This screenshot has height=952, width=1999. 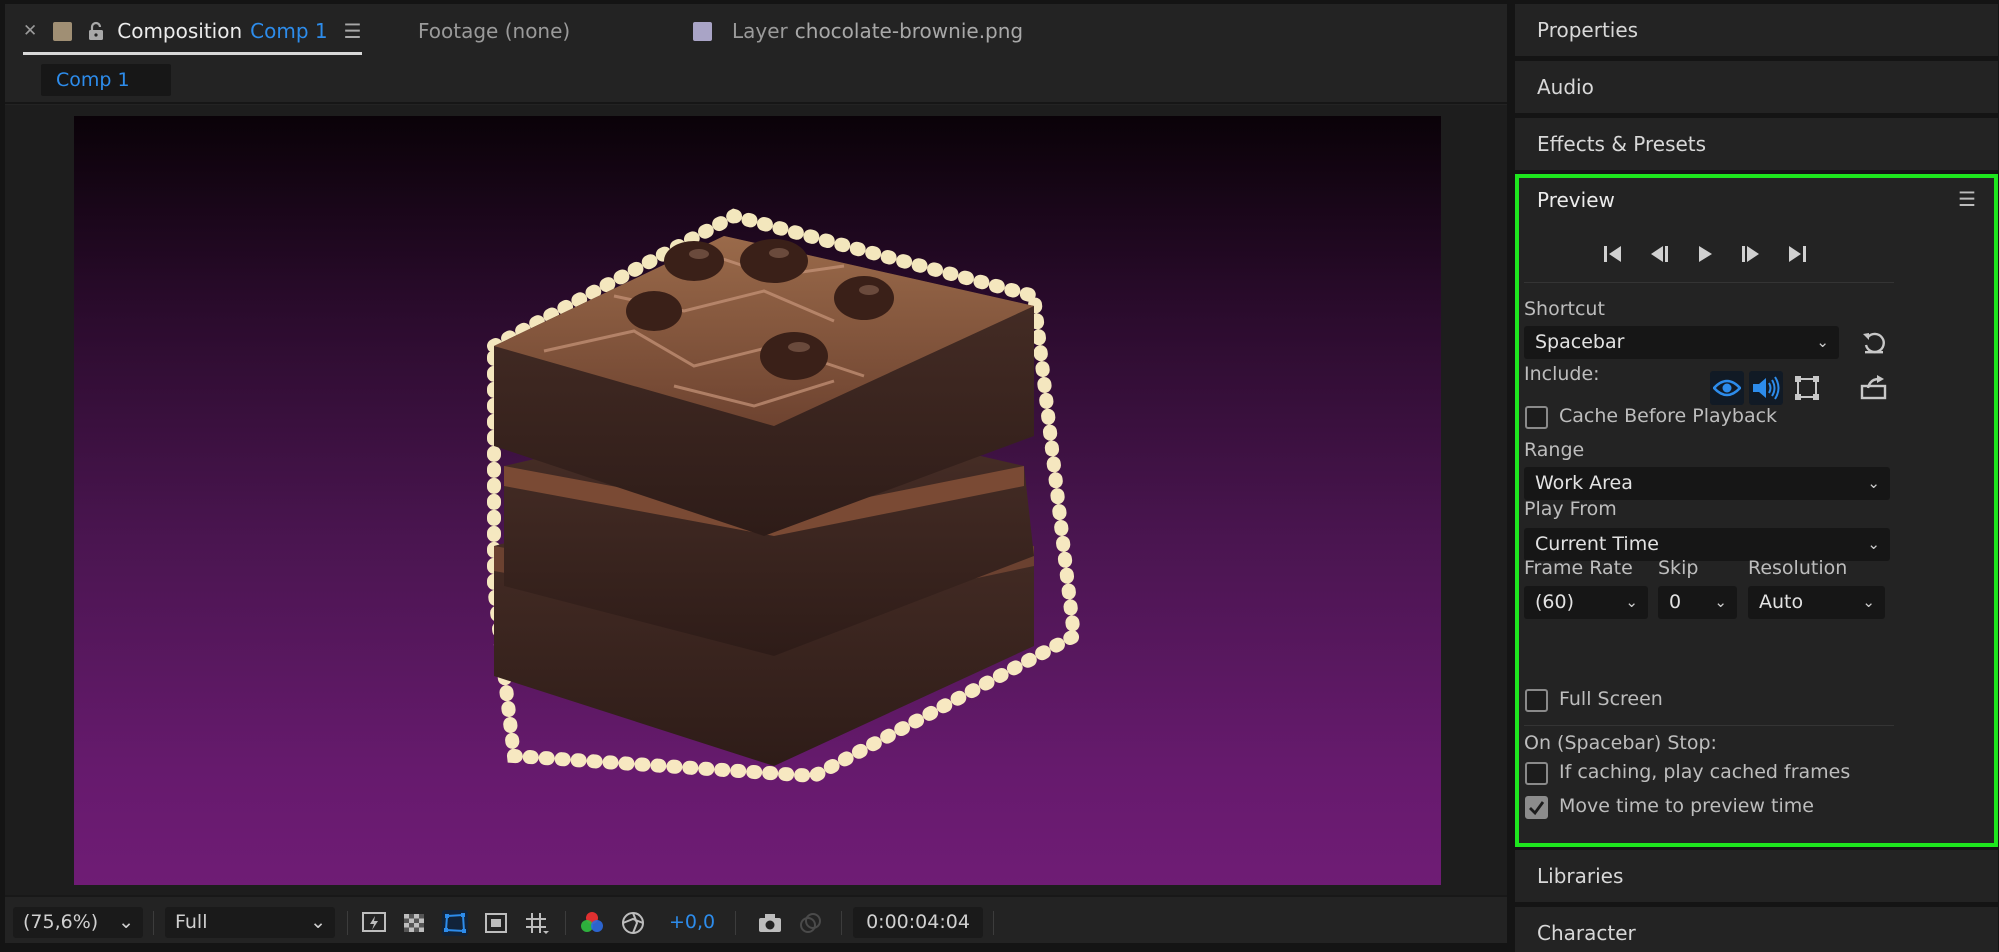 What do you see at coordinates (633, 923) in the screenshot?
I see `exposure-reset-icon` at bounding box center [633, 923].